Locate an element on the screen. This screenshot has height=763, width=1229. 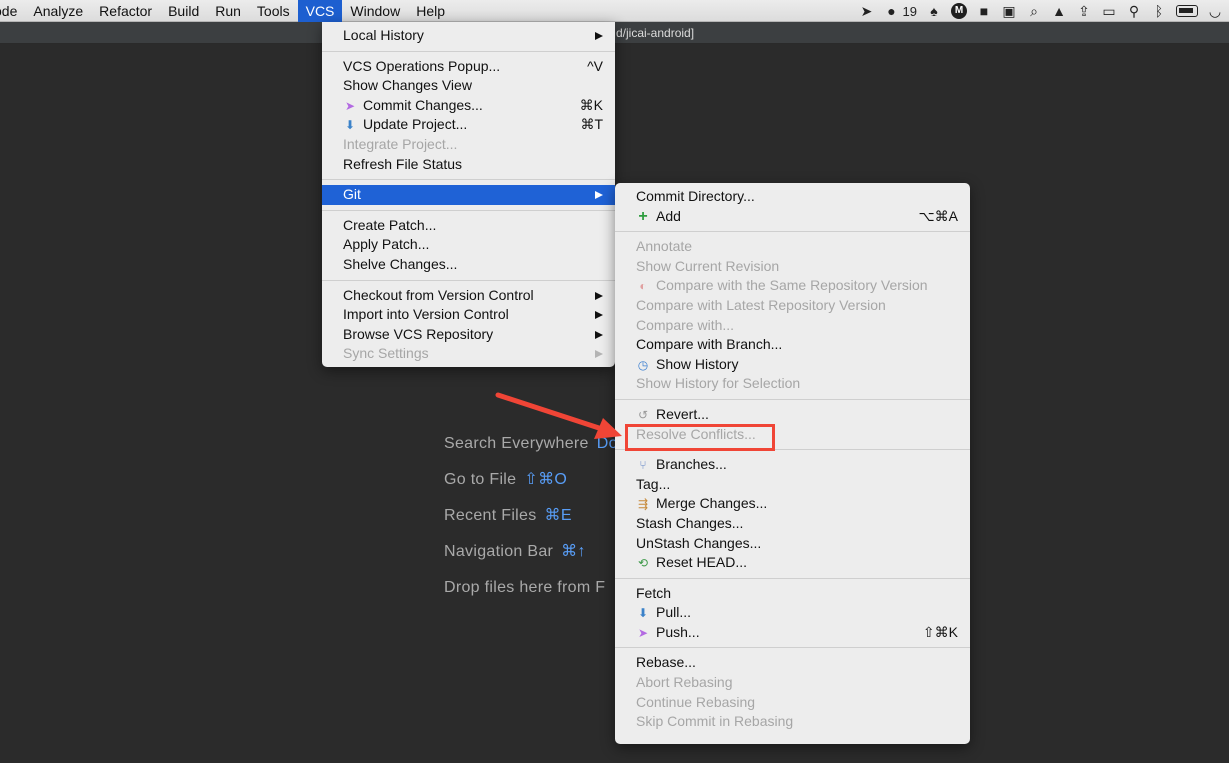
menu-item-git: Git is located at coordinates (468, 195).